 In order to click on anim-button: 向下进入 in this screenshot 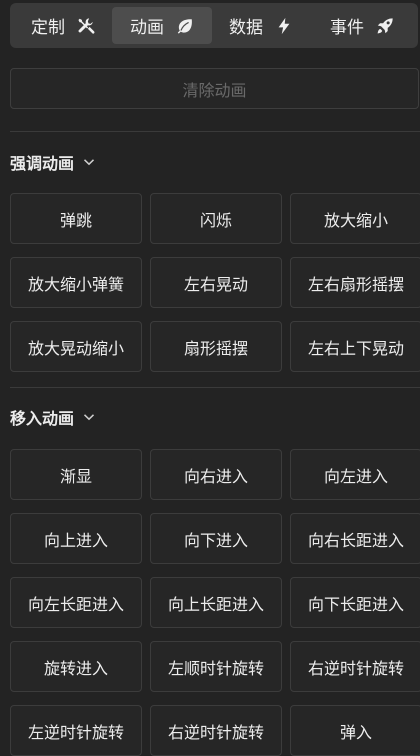, I will do `click(216, 538)`.